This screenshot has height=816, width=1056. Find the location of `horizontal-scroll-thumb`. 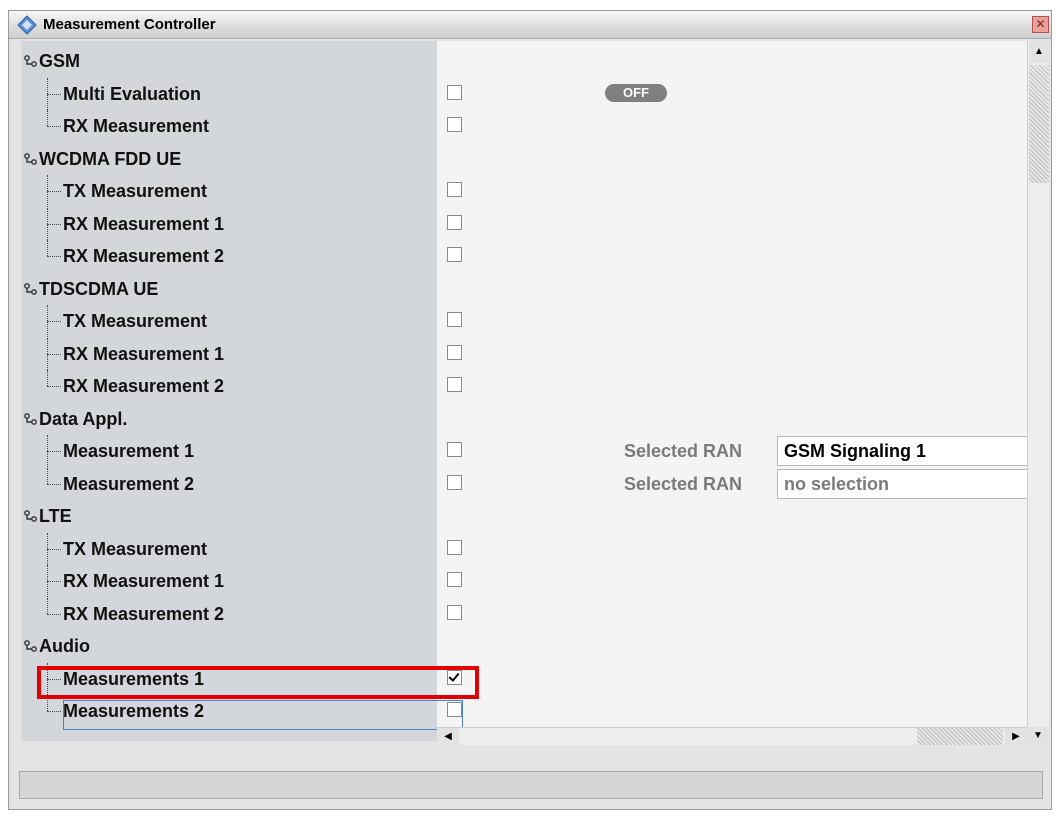

horizontal-scroll-thumb is located at coordinates (960, 736).